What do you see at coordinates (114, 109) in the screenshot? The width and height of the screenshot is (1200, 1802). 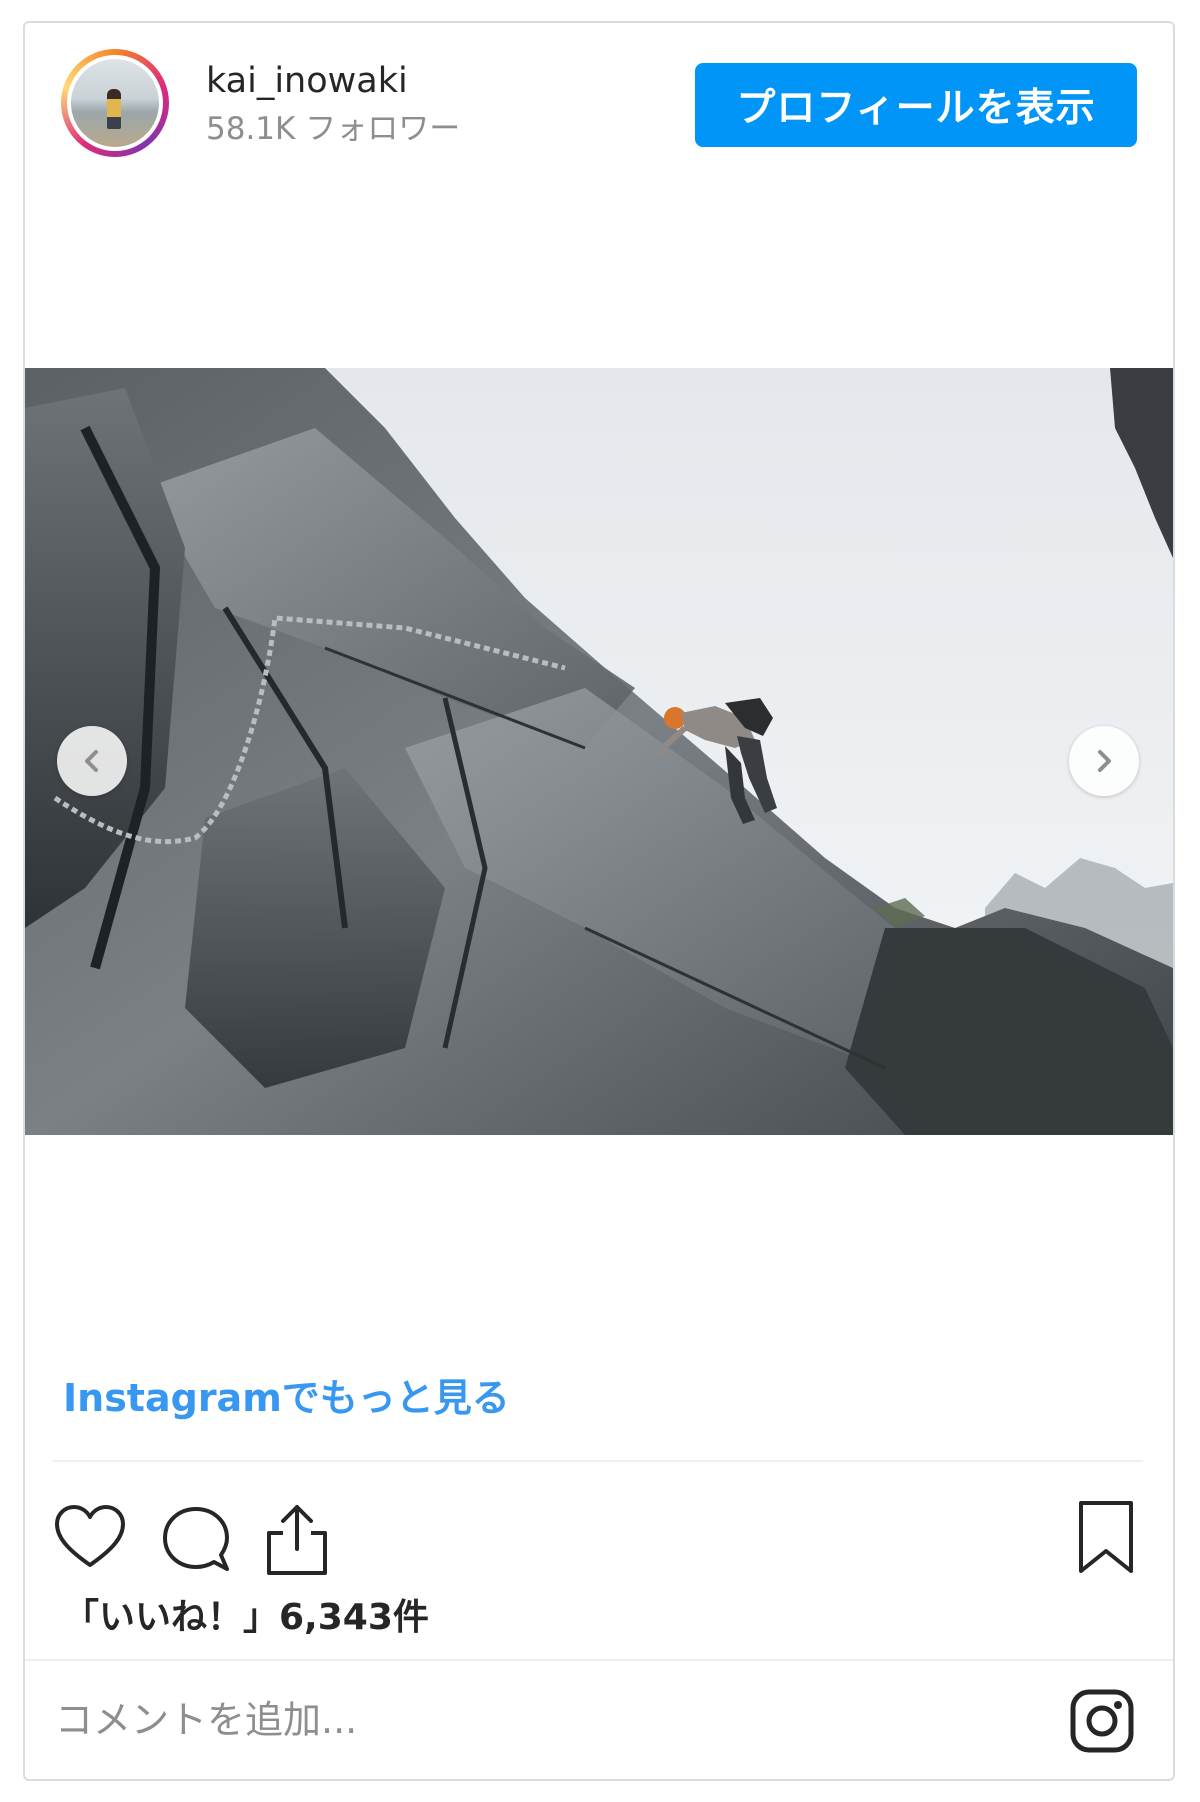 I see `avatar-person` at bounding box center [114, 109].